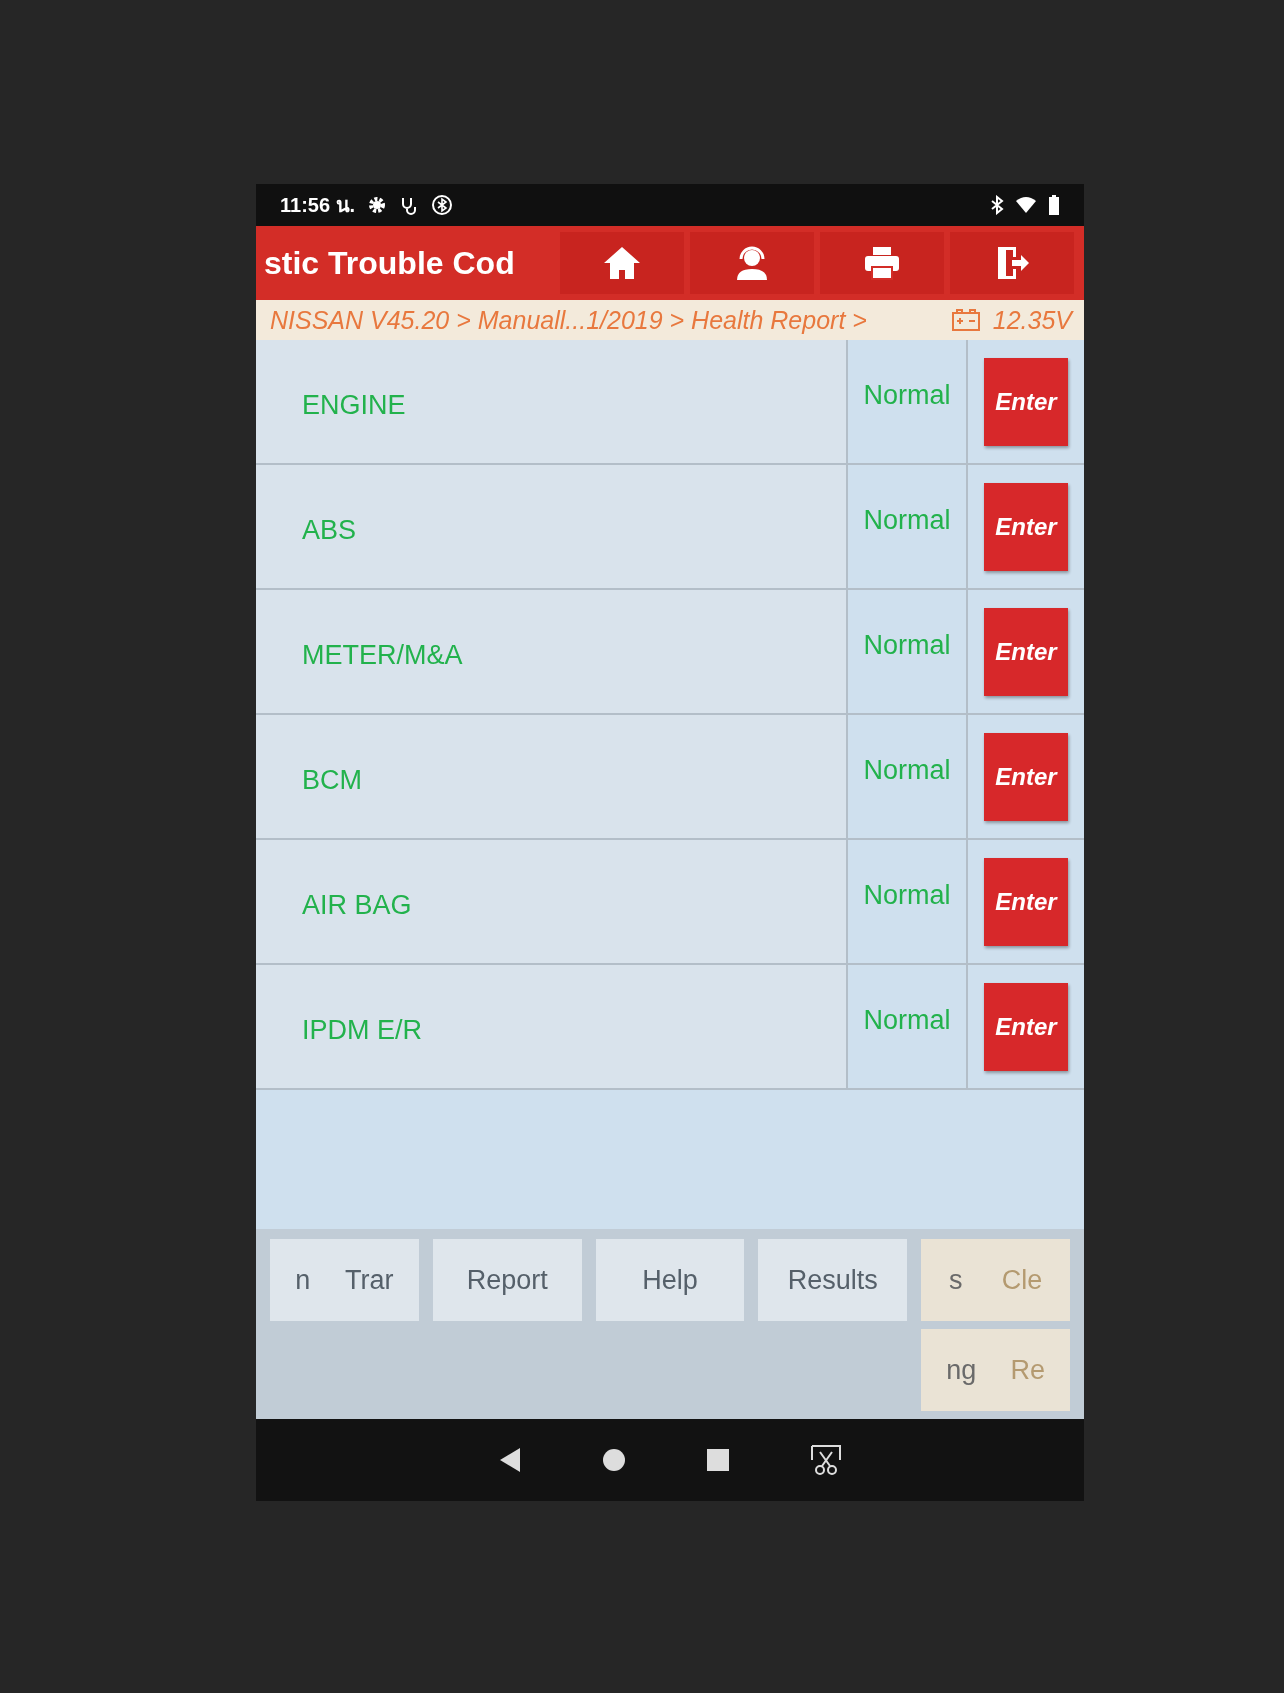 The height and width of the screenshot is (1693, 1284). I want to click on system-name: BCM, so click(552, 776).